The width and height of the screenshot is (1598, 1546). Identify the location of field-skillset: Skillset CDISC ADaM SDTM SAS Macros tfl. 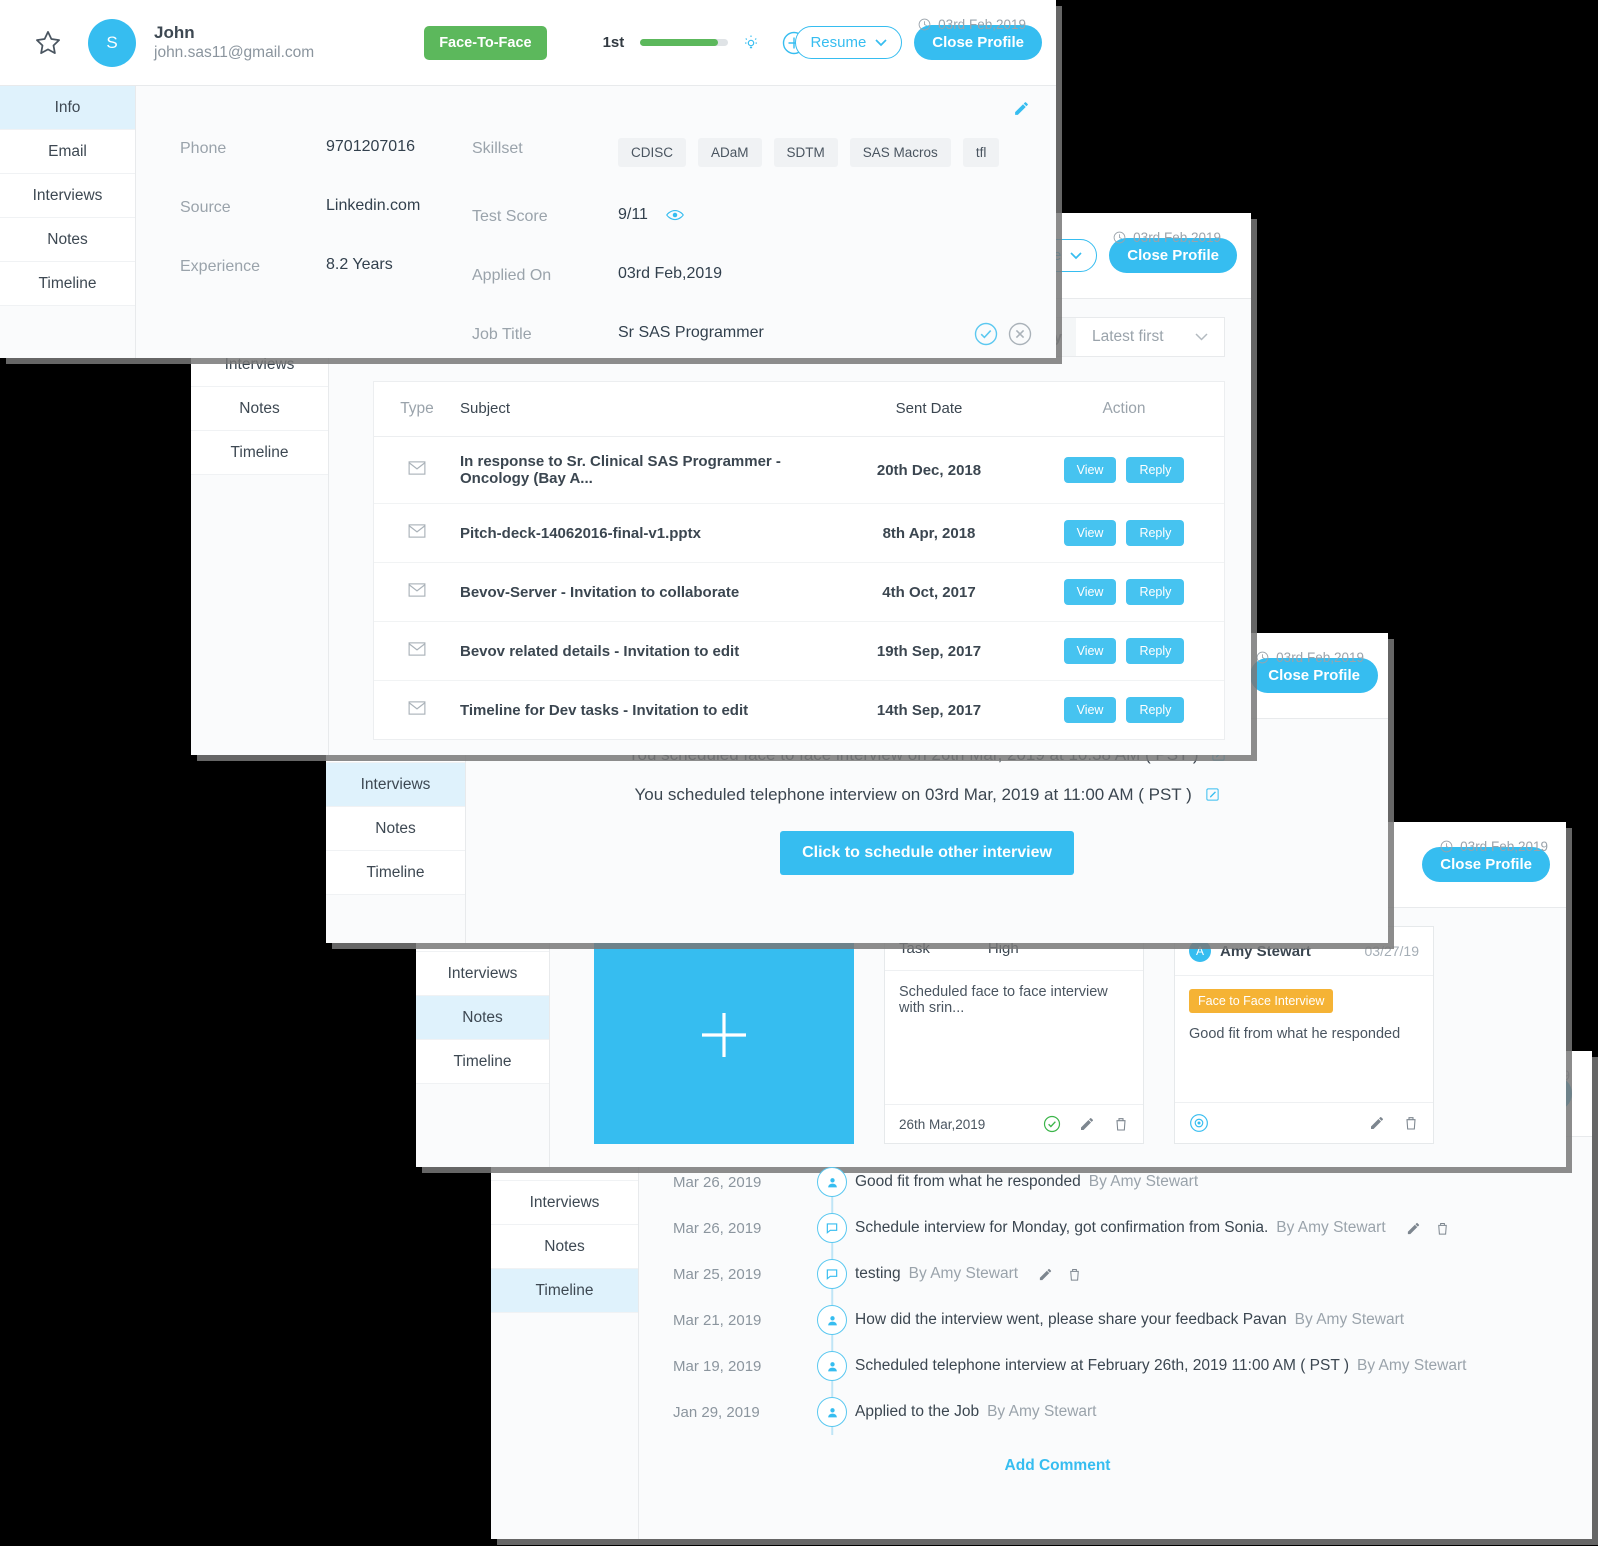
(764, 152).